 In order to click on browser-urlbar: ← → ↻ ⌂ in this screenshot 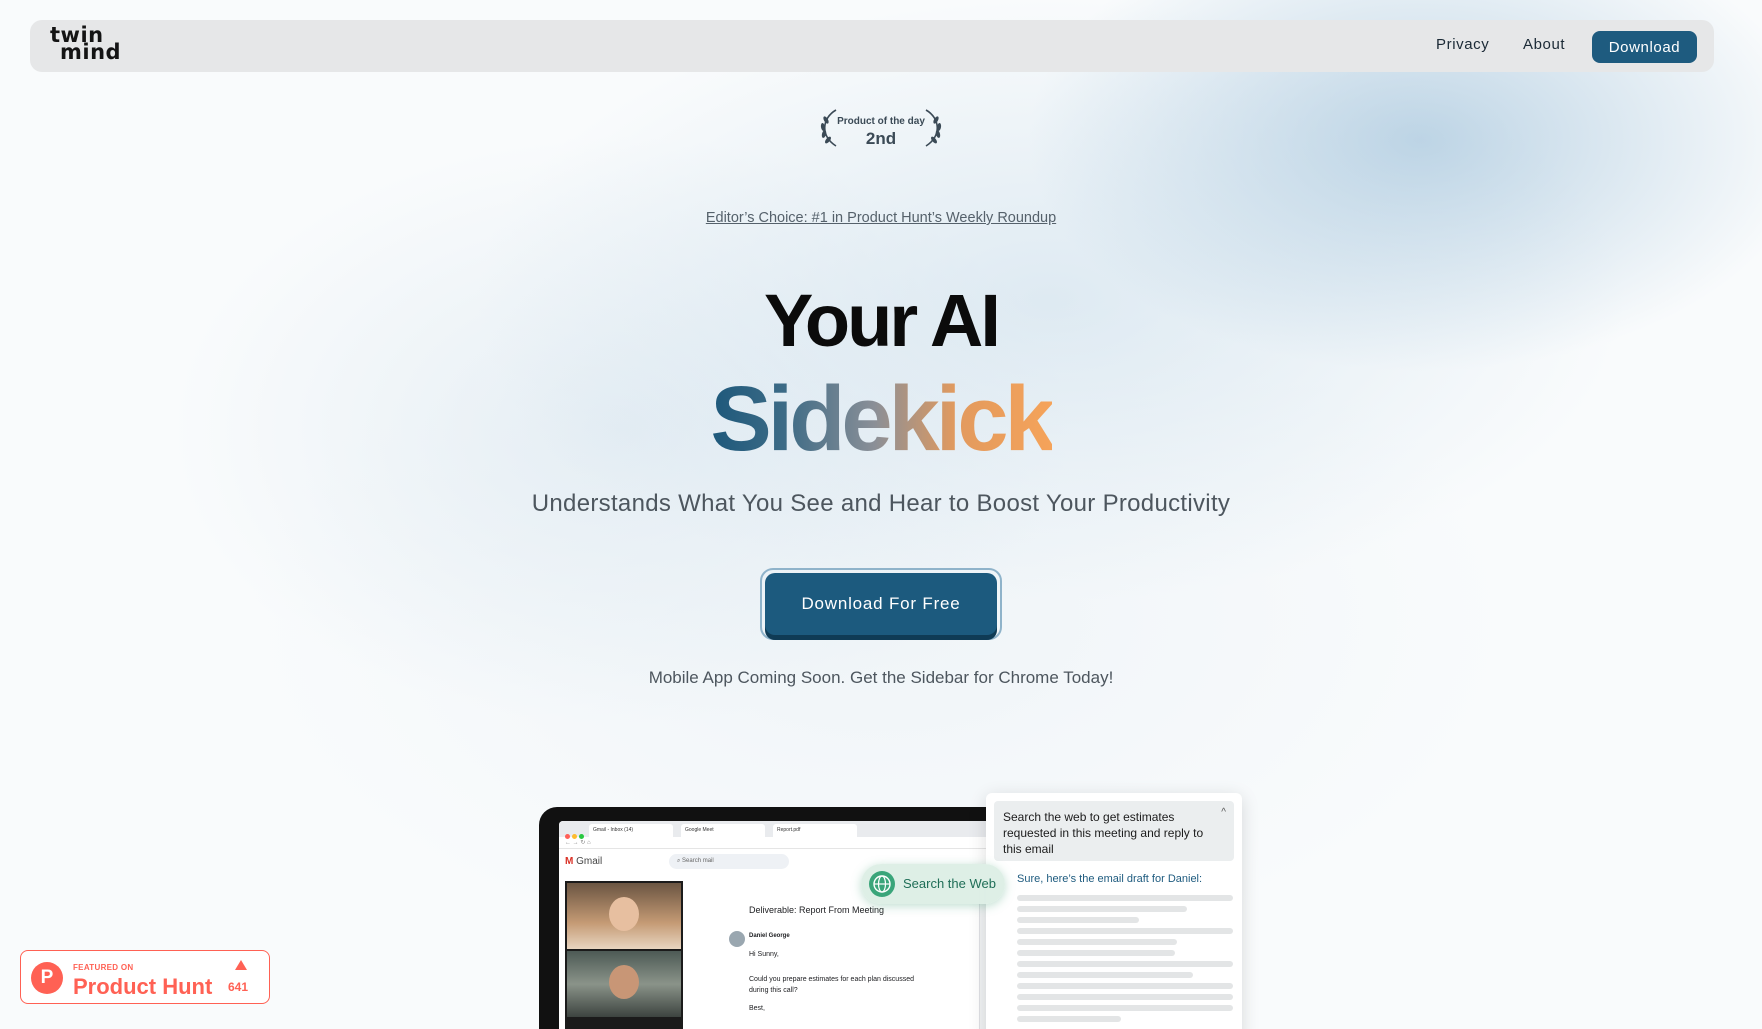, I will do `click(789, 843)`.